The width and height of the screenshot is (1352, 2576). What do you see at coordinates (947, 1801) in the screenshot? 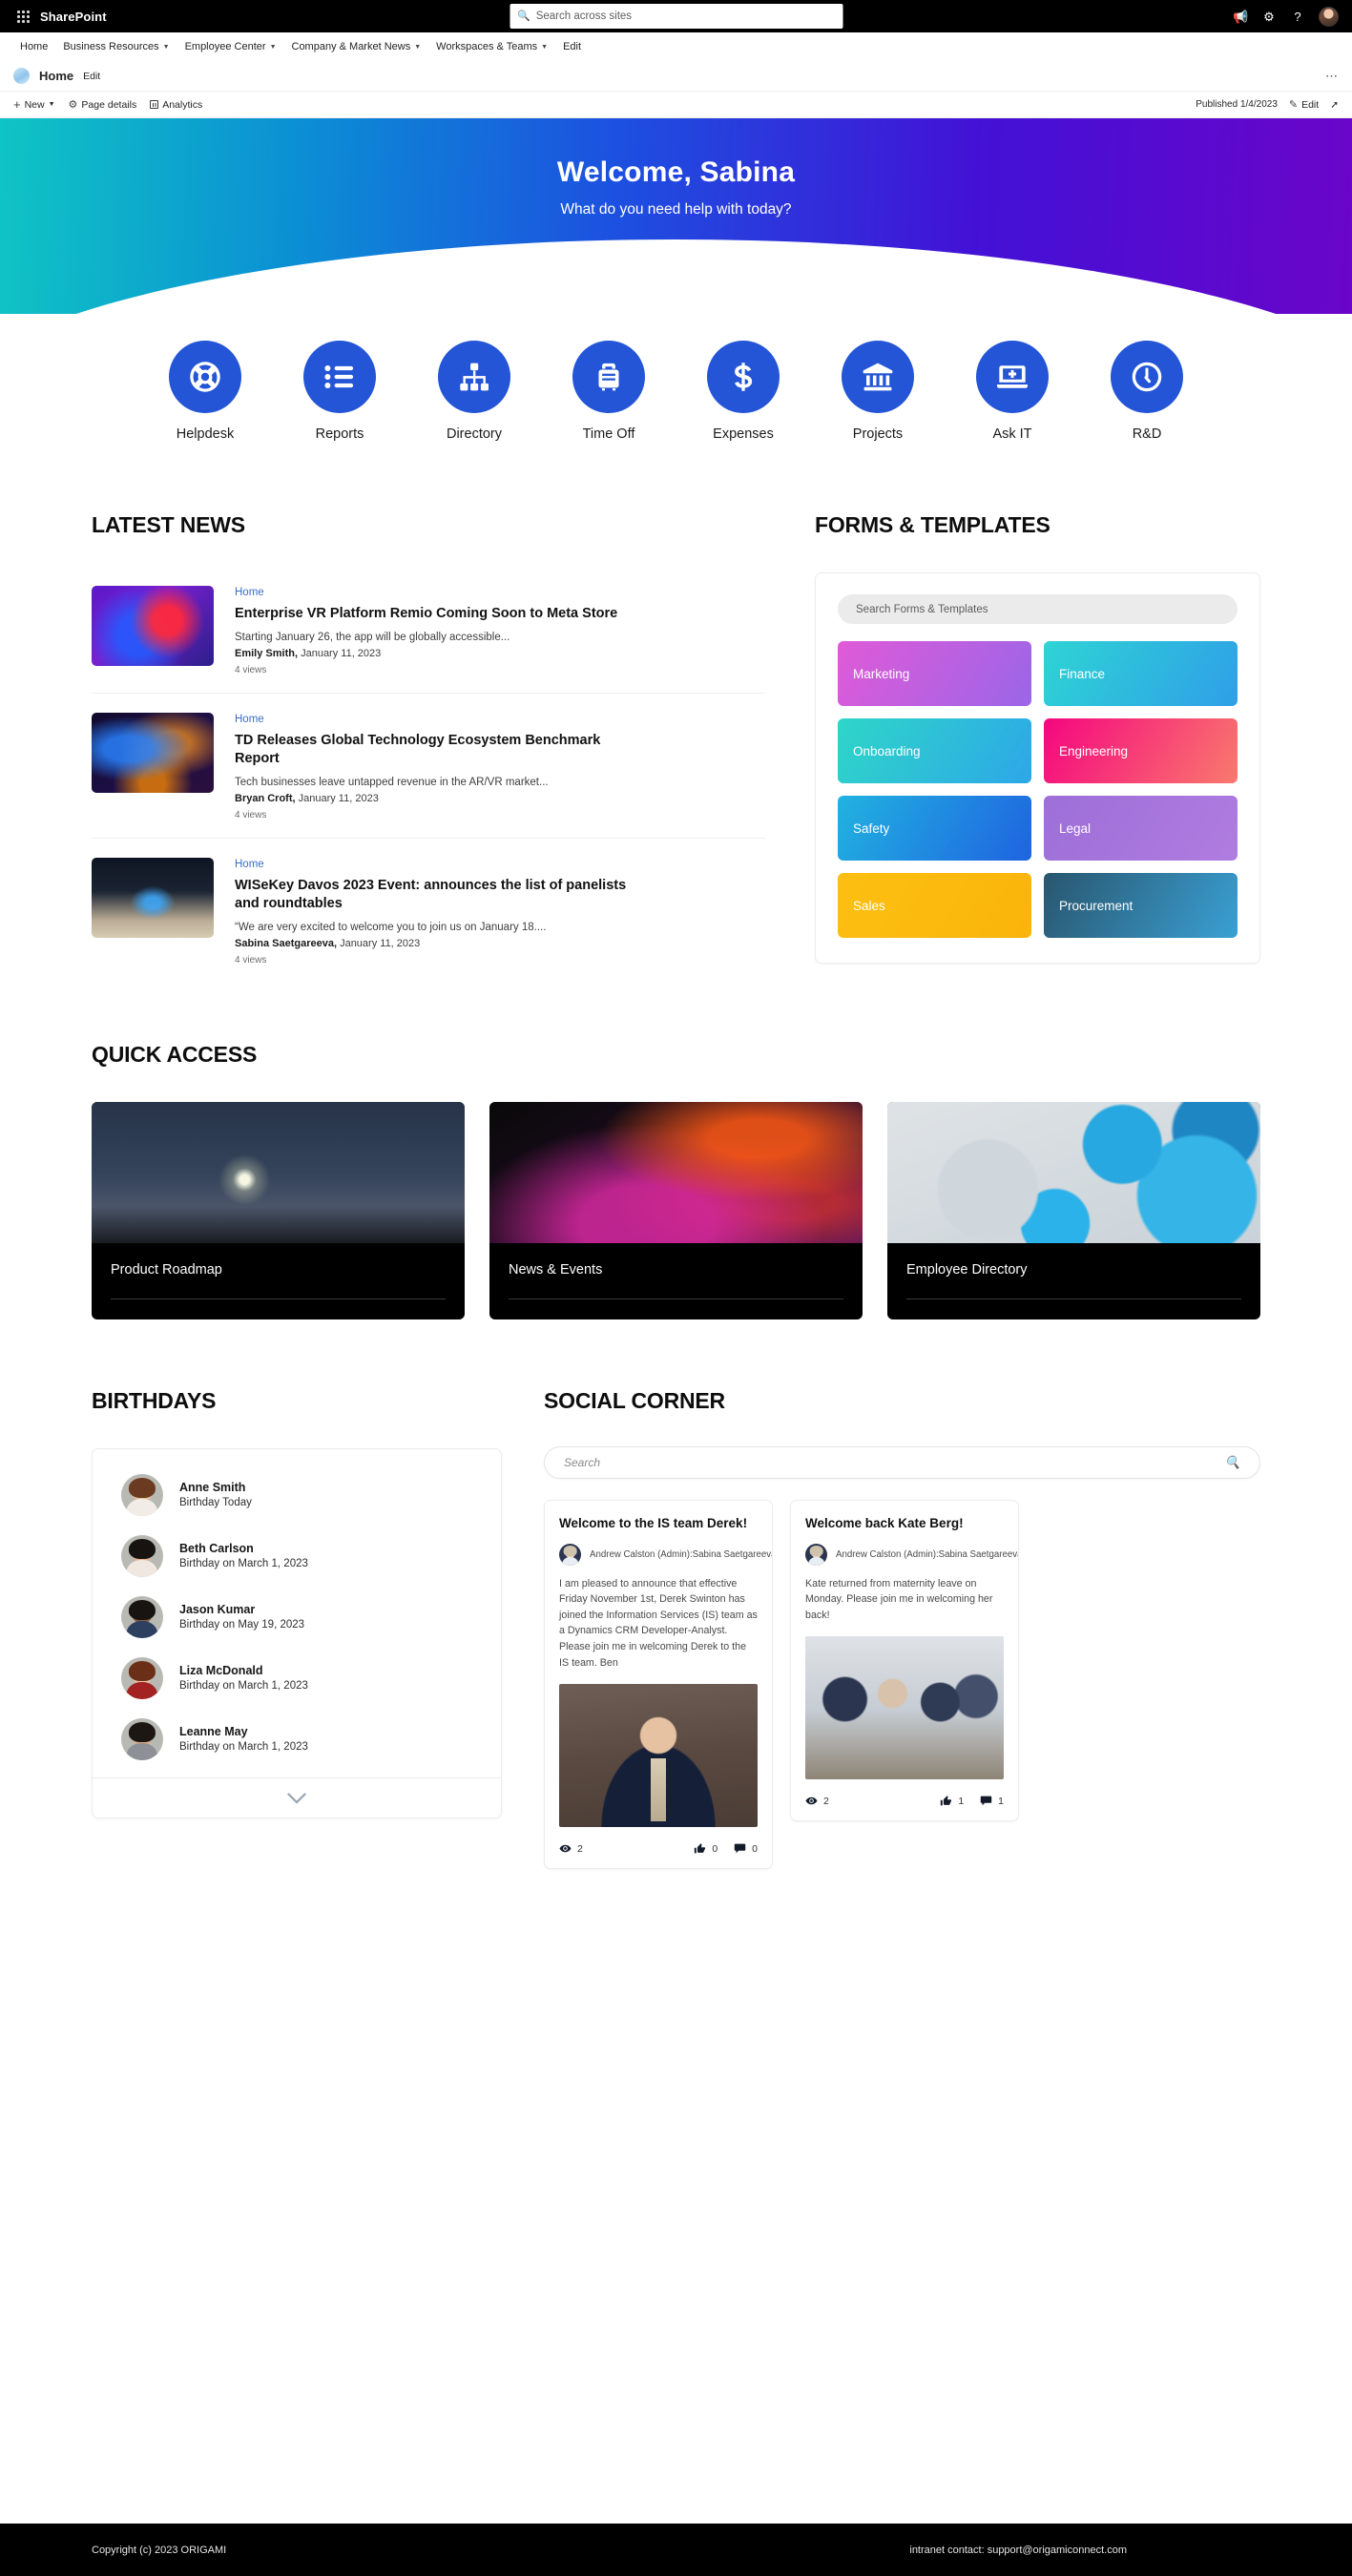
I see `thumbs-up-icon` at bounding box center [947, 1801].